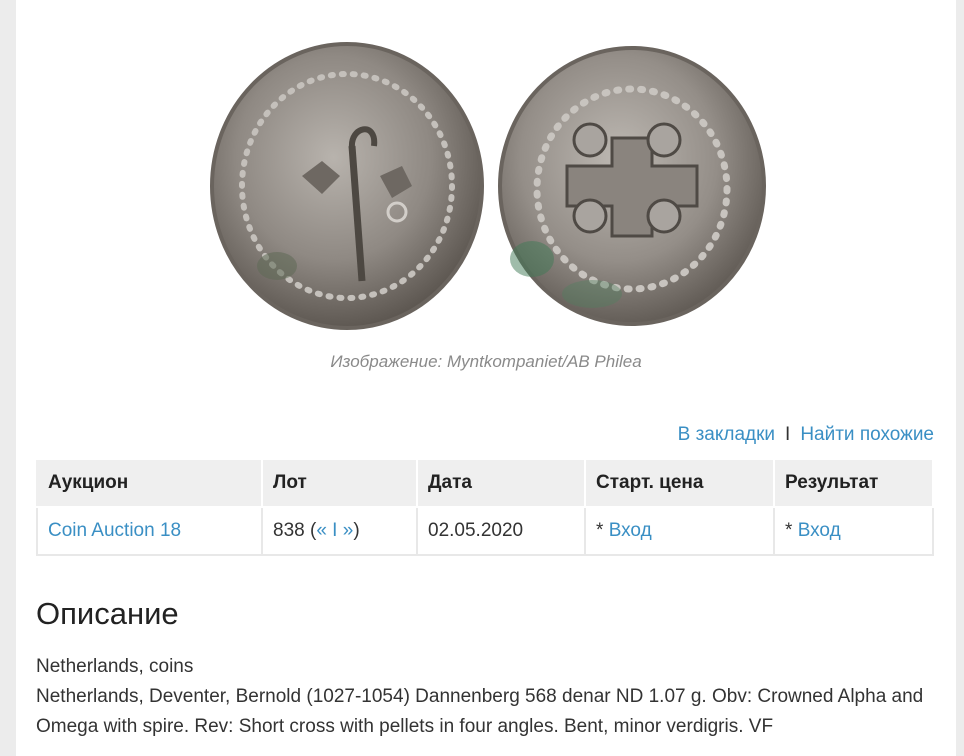  Describe the element at coordinates (114, 530) in the screenshot. I see `auction-link: Coin Auction 18` at that location.